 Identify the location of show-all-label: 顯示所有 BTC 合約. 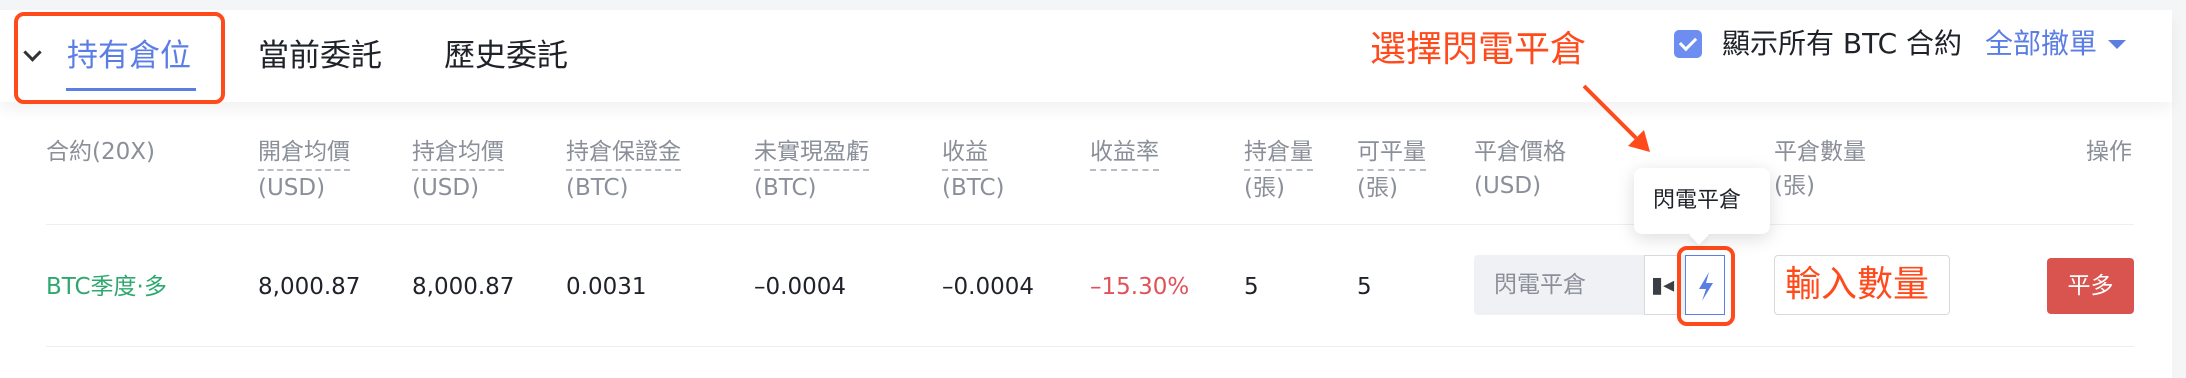
(1842, 44).